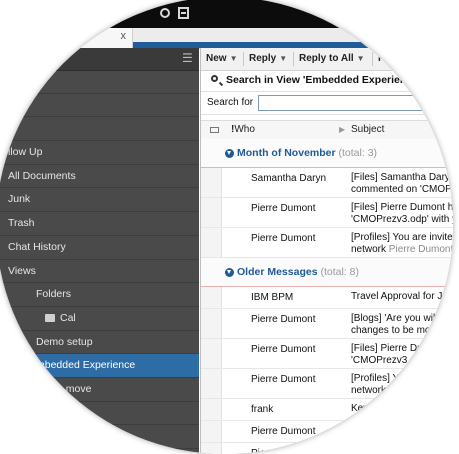 This screenshot has height=454, width=459. I want to click on browser-tab: x, so click(66, 38).